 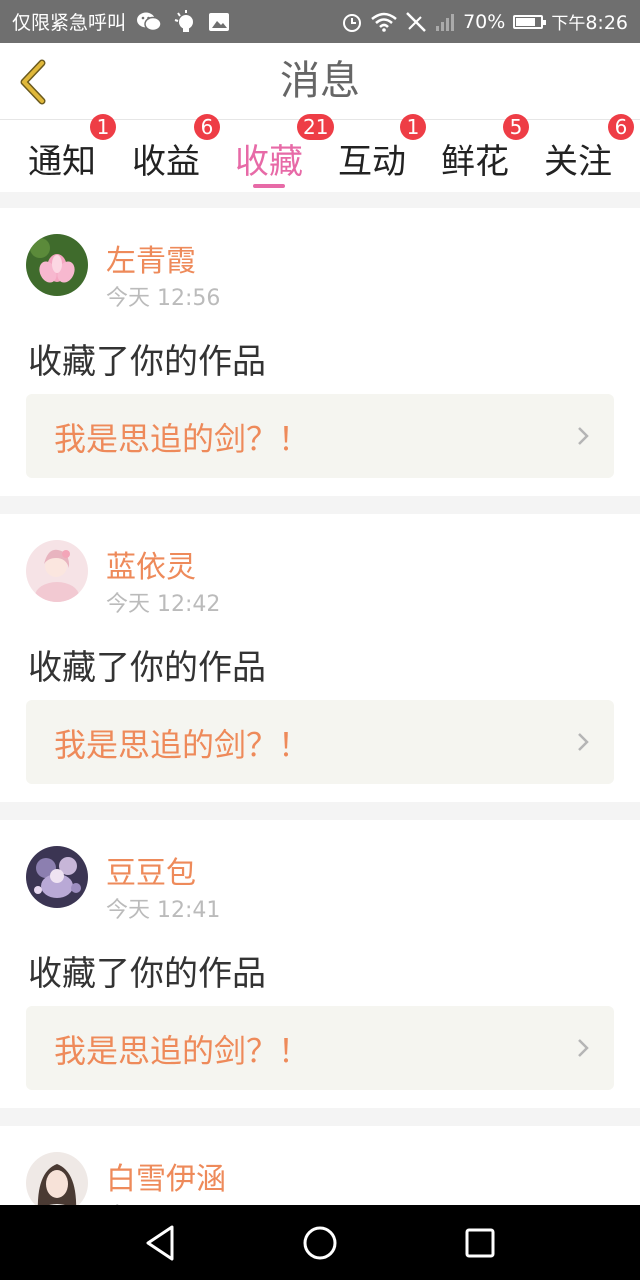 I want to click on battery-percent: 70%, so click(x=484, y=21).